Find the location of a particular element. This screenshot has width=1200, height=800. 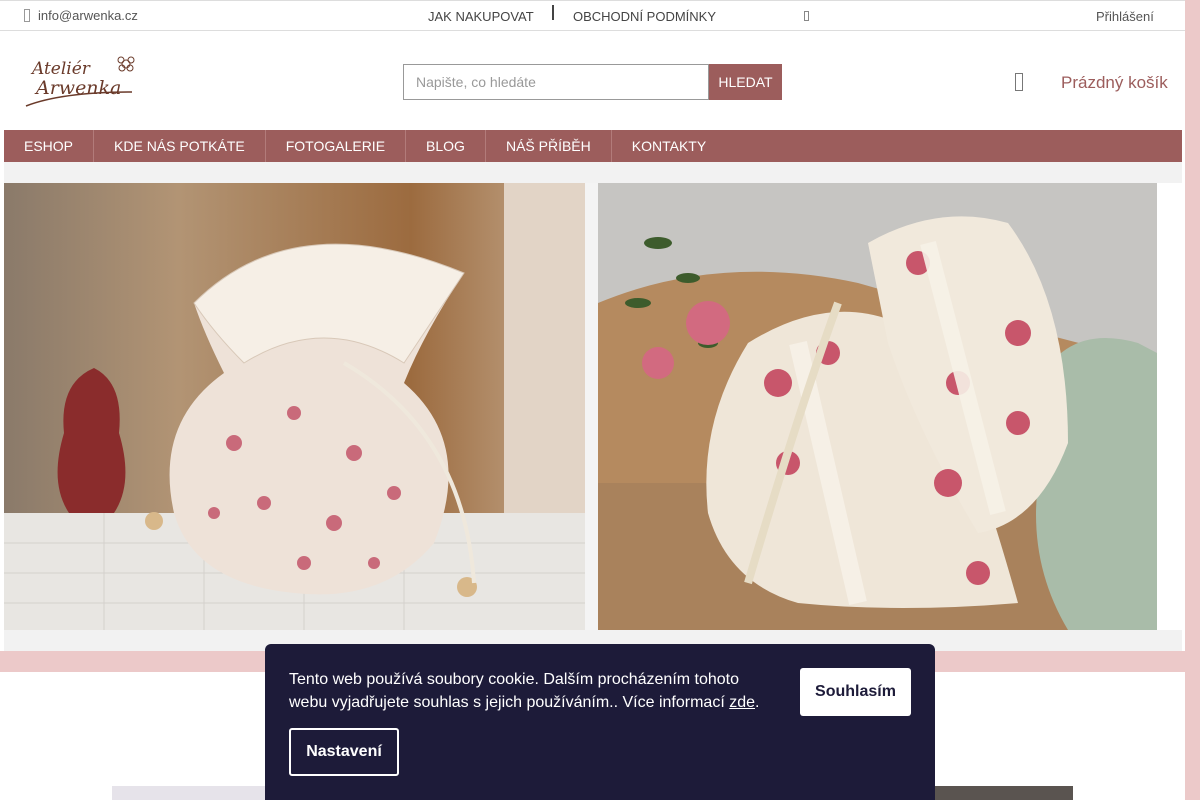

login-link: Přihlášení is located at coordinates (1125, 16).